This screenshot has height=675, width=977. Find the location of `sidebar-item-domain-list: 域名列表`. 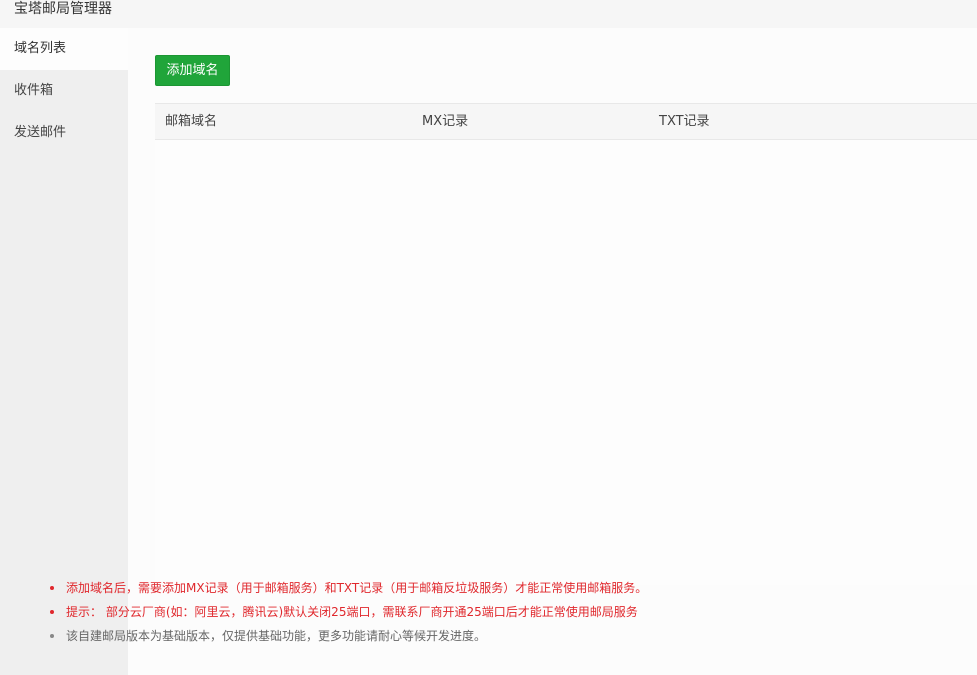

sidebar-item-domain-list: 域名列表 is located at coordinates (64, 49).